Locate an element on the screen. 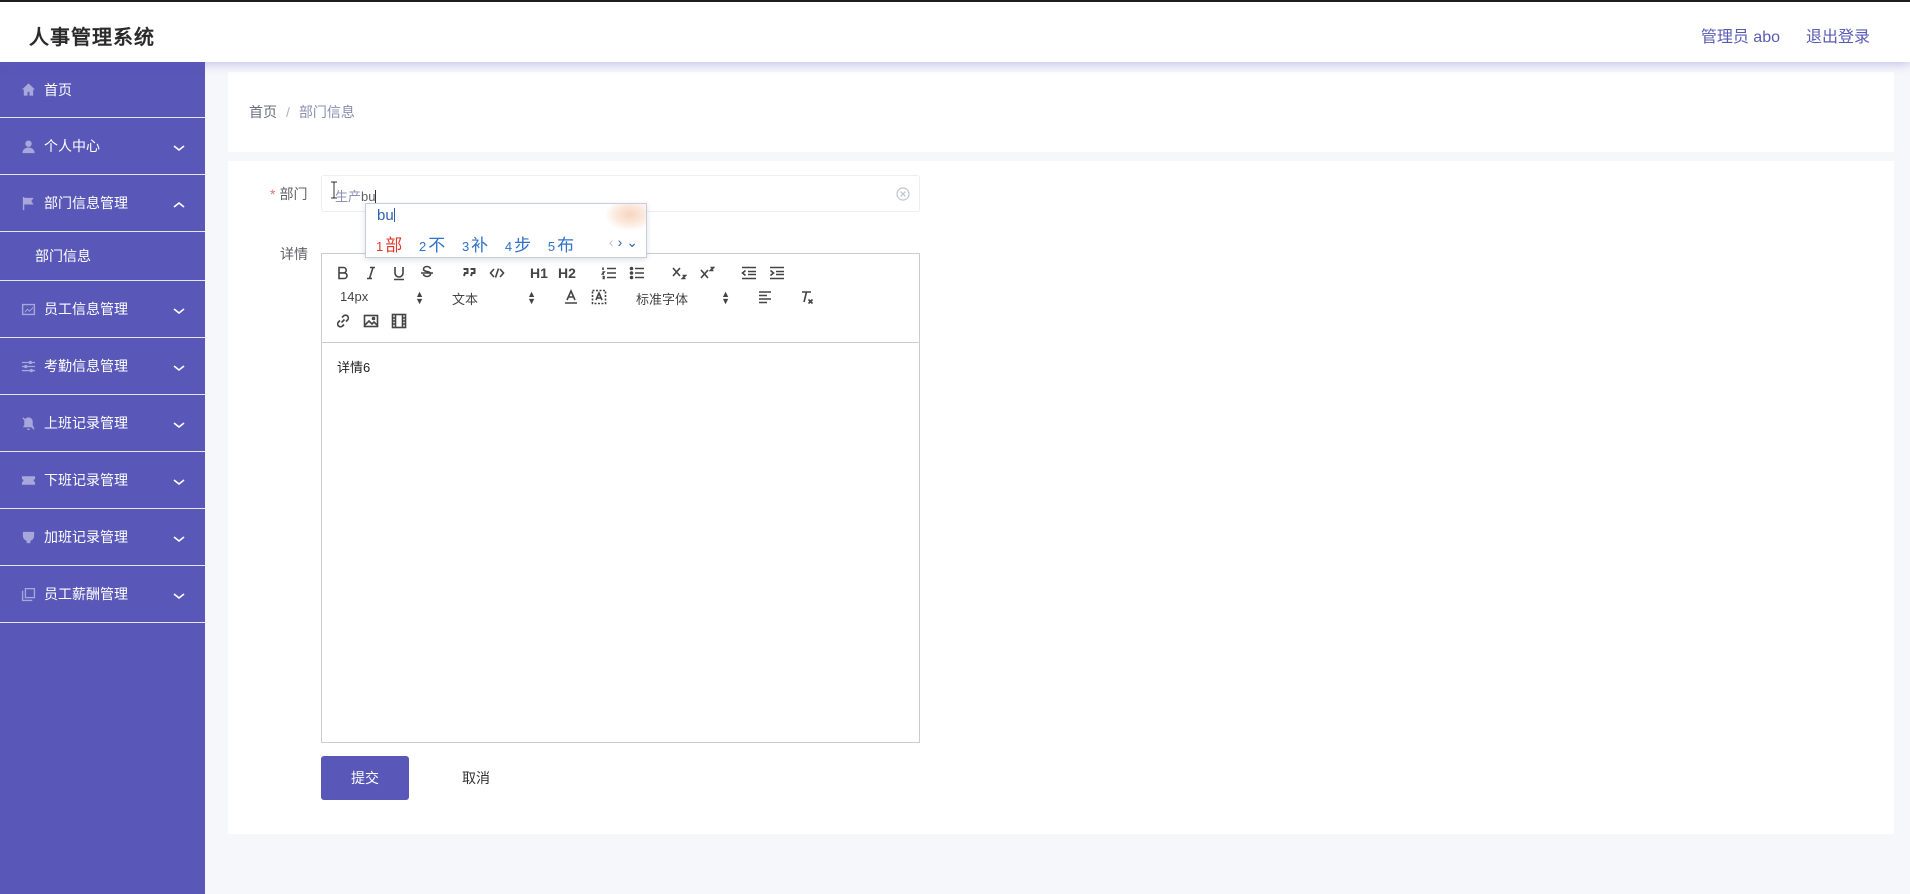 This screenshot has width=1910, height=894. sidebar-item-label: 部门信息管理 is located at coordinates (86, 203).